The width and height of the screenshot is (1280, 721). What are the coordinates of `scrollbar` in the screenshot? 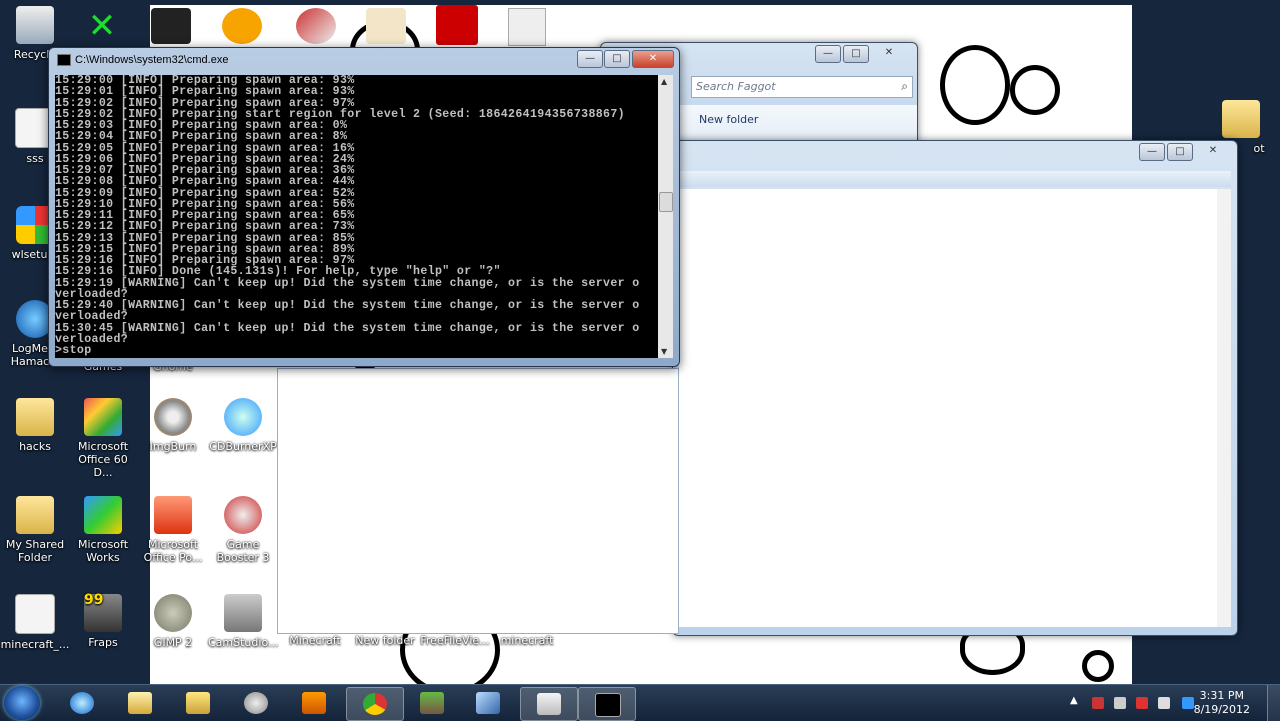 It's located at (1224, 408).